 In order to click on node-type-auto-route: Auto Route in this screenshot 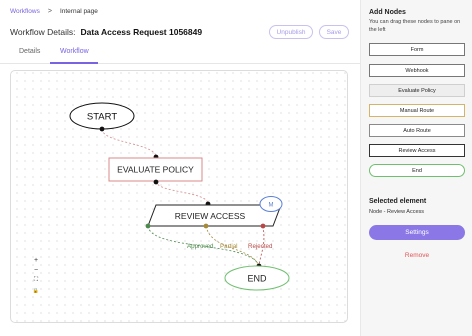, I will do `click(417, 130)`.